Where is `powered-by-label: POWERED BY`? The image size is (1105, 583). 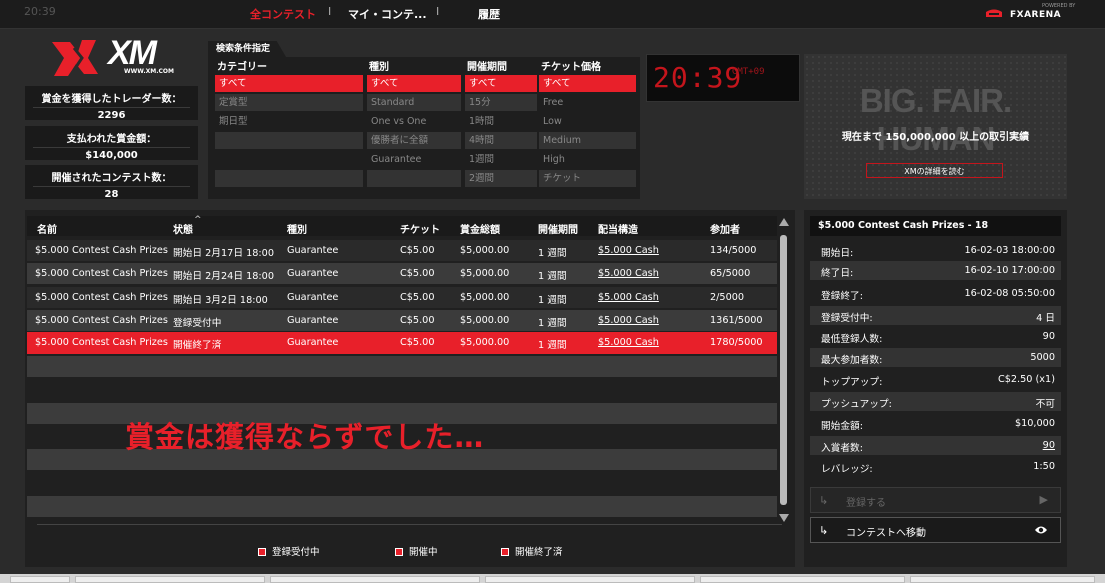 powered-by-label: POWERED BY is located at coordinates (1059, 6).